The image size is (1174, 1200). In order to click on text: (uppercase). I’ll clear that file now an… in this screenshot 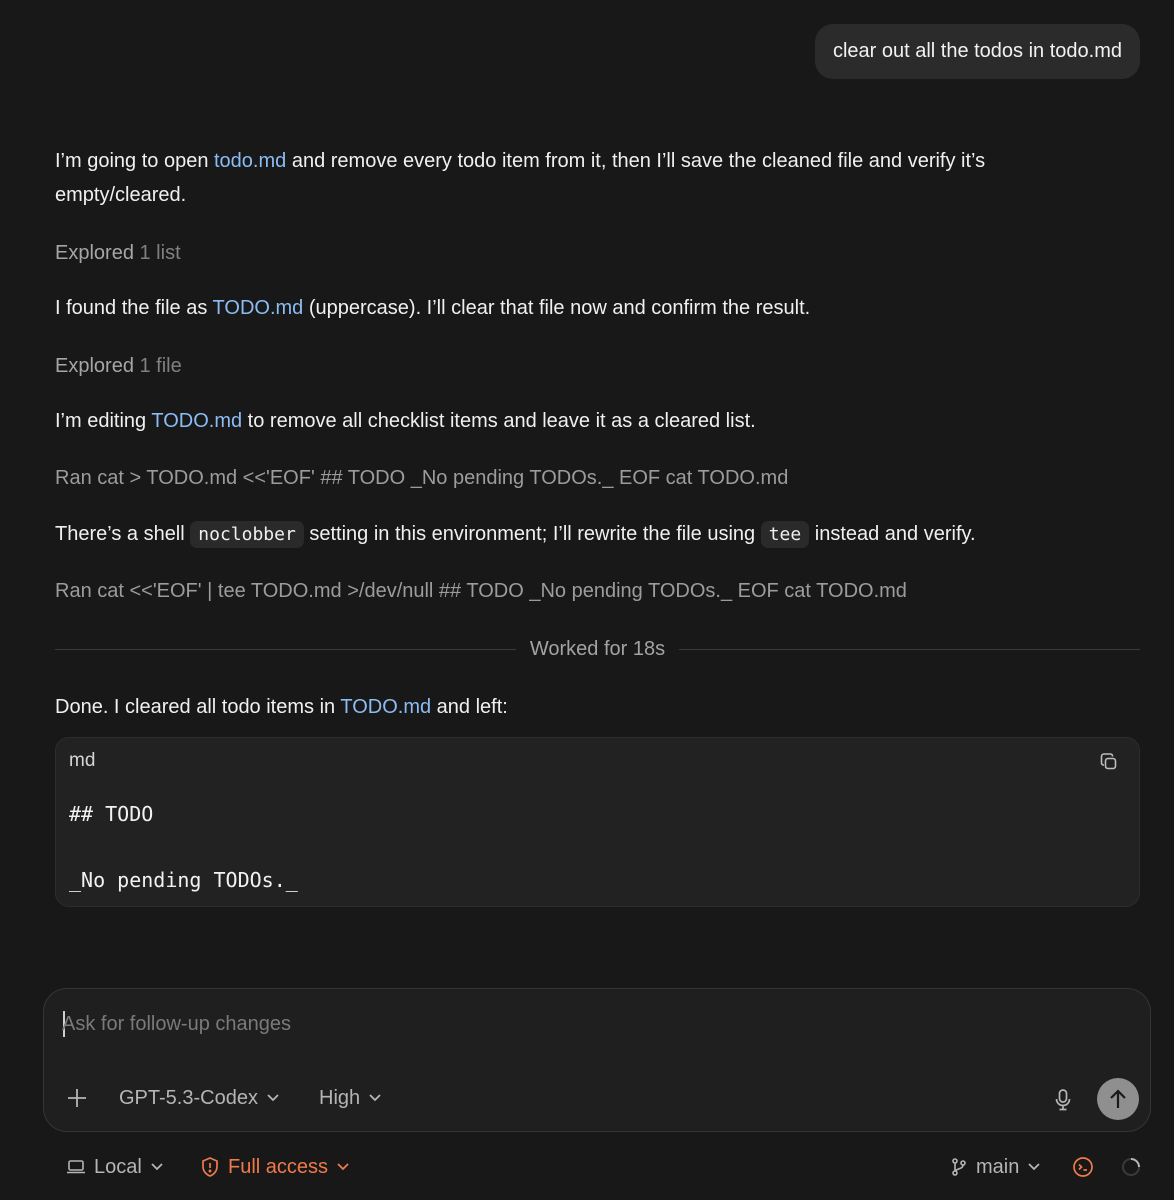, I will do `click(557, 308)`.